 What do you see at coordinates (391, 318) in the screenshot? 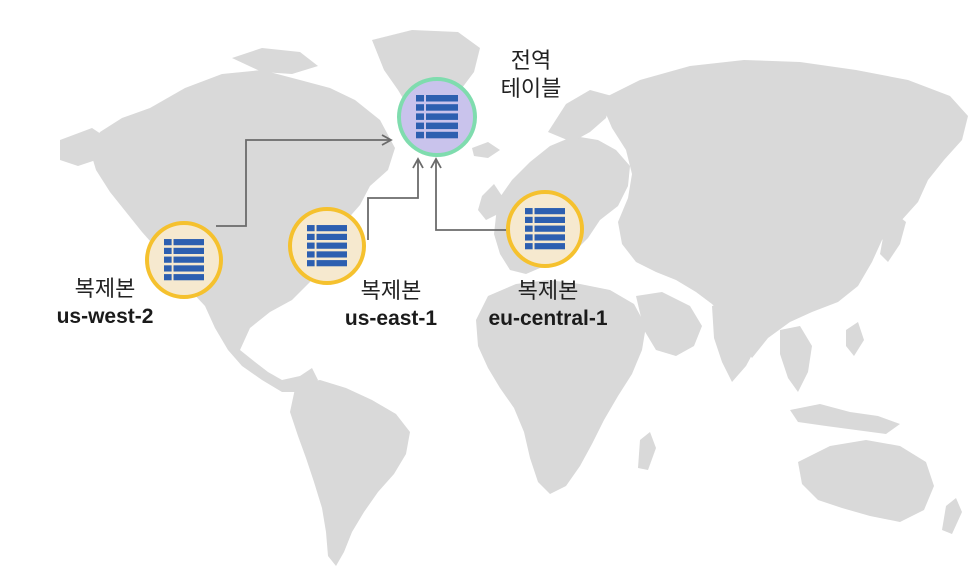
I see `replica-region: us-east-1` at bounding box center [391, 318].